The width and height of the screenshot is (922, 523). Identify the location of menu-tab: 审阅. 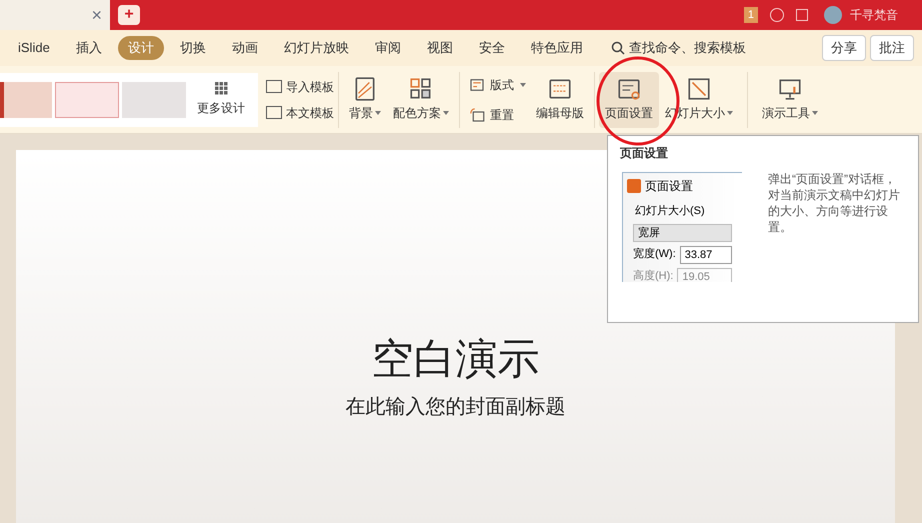
(387, 48).